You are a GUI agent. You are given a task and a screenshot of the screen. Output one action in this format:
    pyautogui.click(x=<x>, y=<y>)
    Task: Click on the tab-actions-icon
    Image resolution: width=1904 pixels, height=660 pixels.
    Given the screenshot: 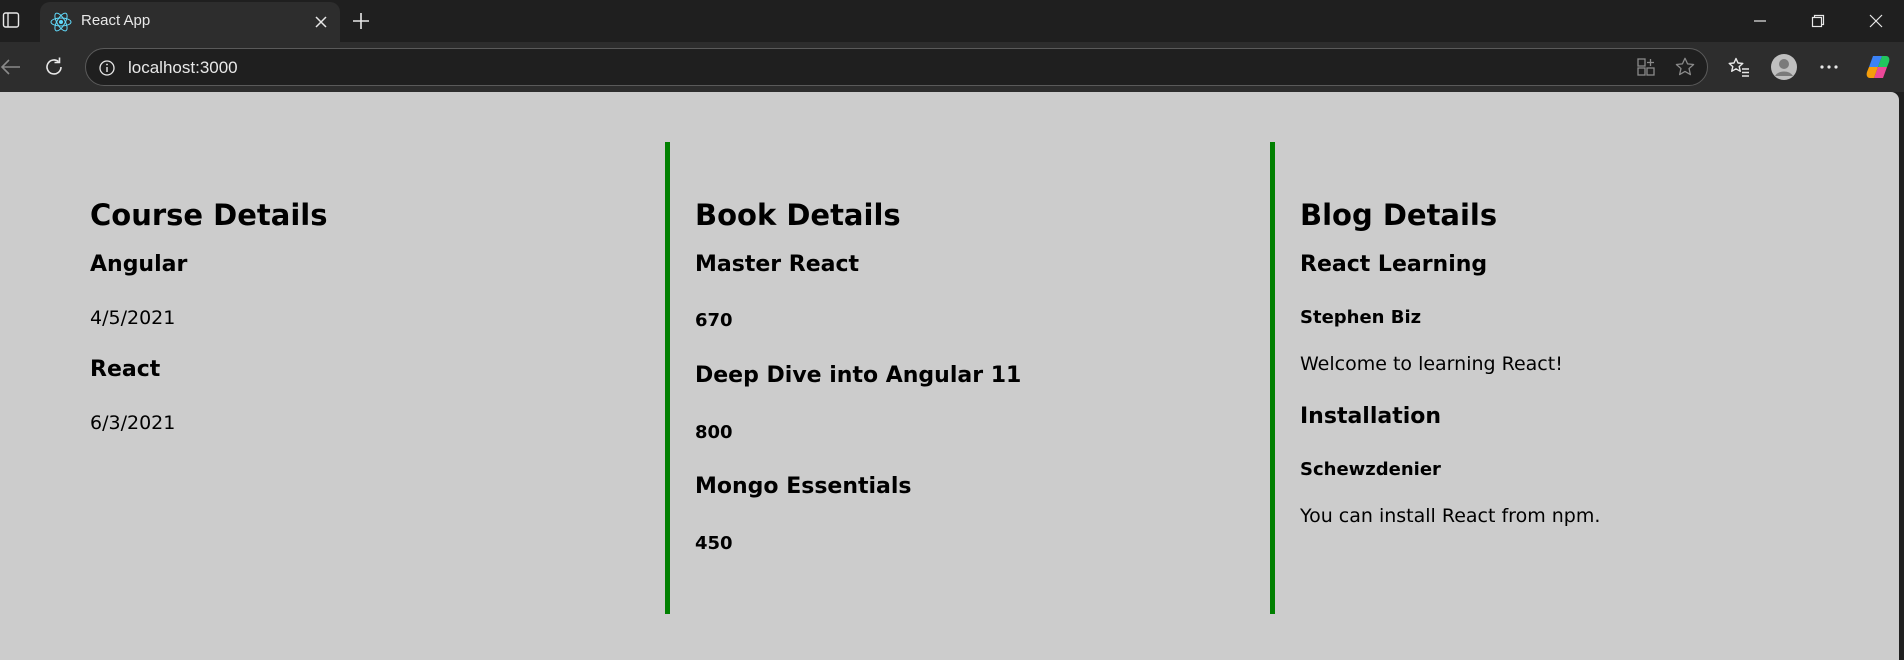 What is the action you would take?
    pyautogui.click(x=11, y=20)
    